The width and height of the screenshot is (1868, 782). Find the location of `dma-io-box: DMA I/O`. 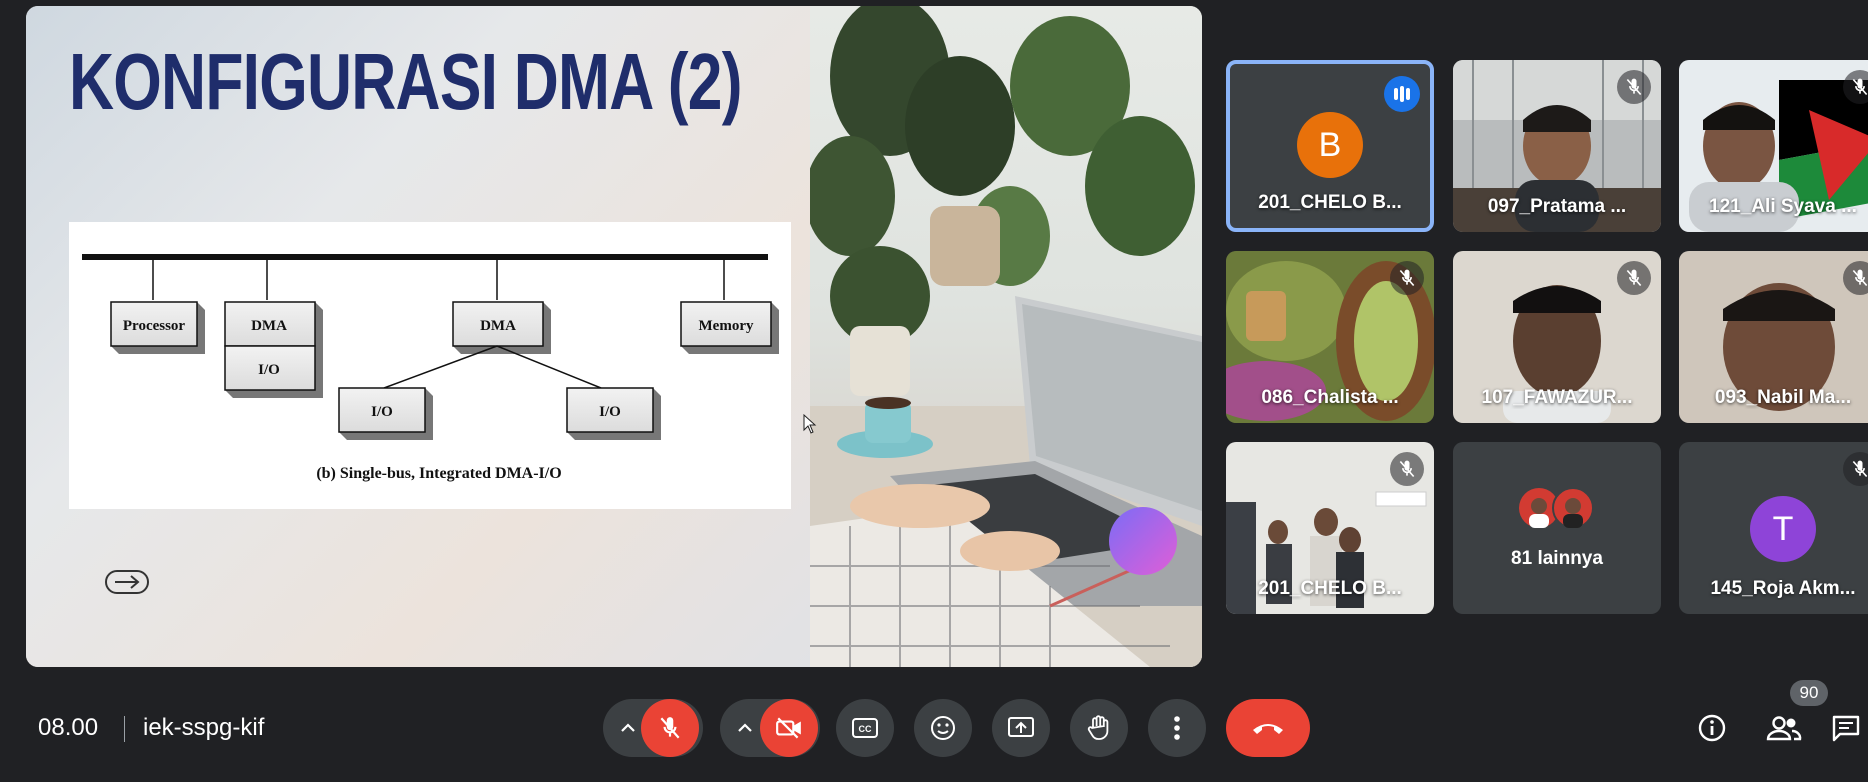

dma-io-box: DMA I/O is located at coordinates (273, 349).